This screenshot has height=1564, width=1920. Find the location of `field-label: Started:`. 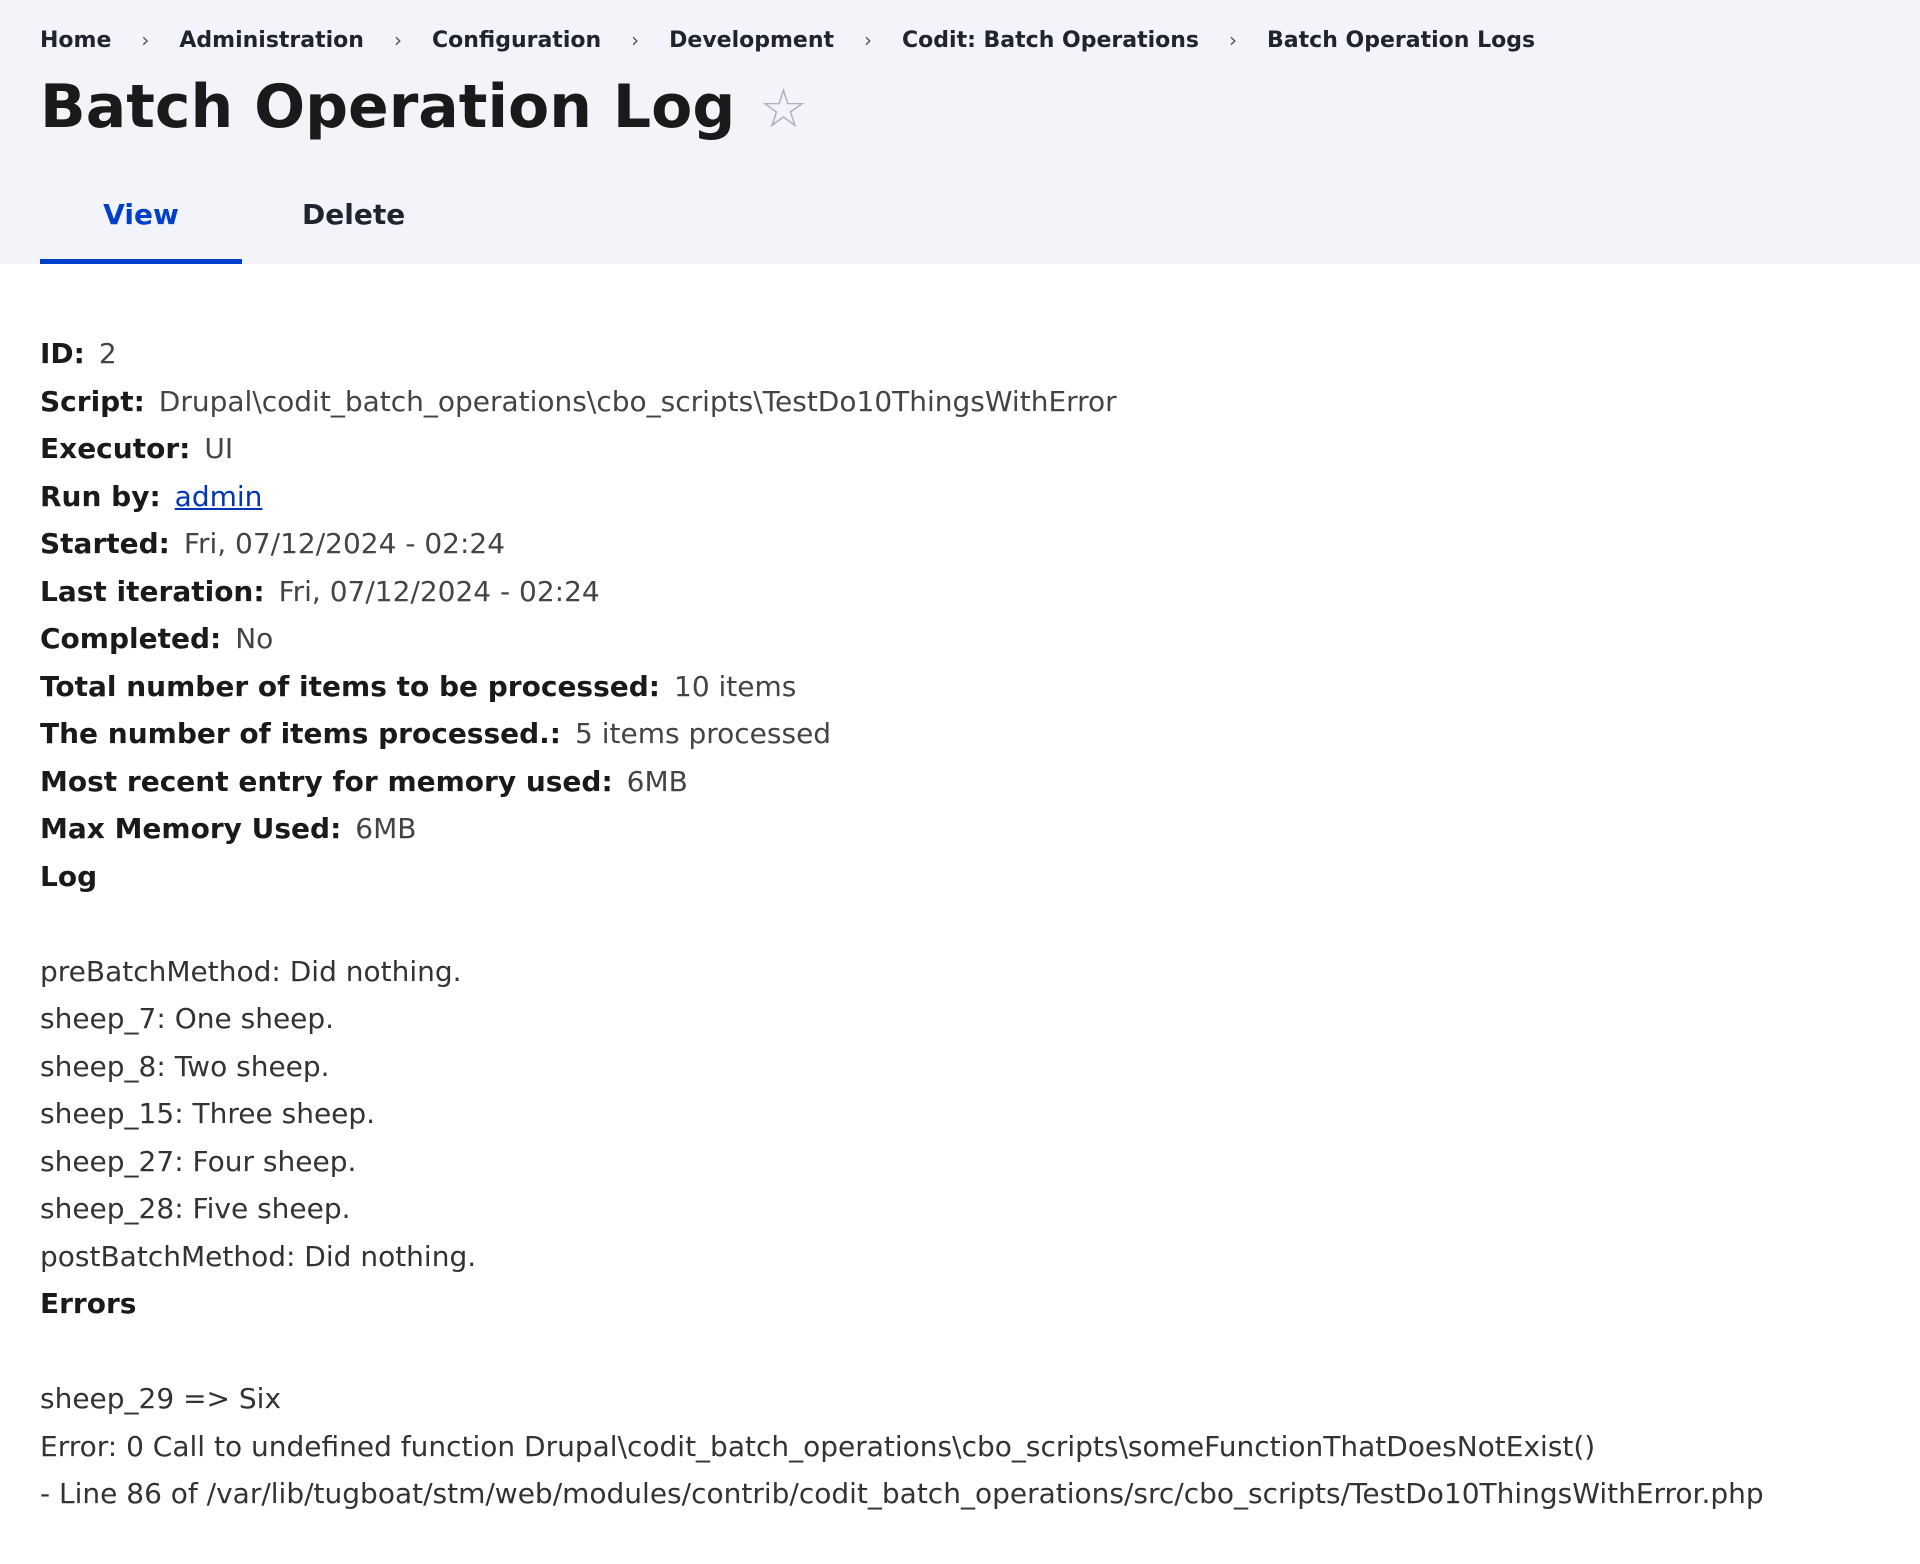

field-label: Started: is located at coordinates (105, 543).